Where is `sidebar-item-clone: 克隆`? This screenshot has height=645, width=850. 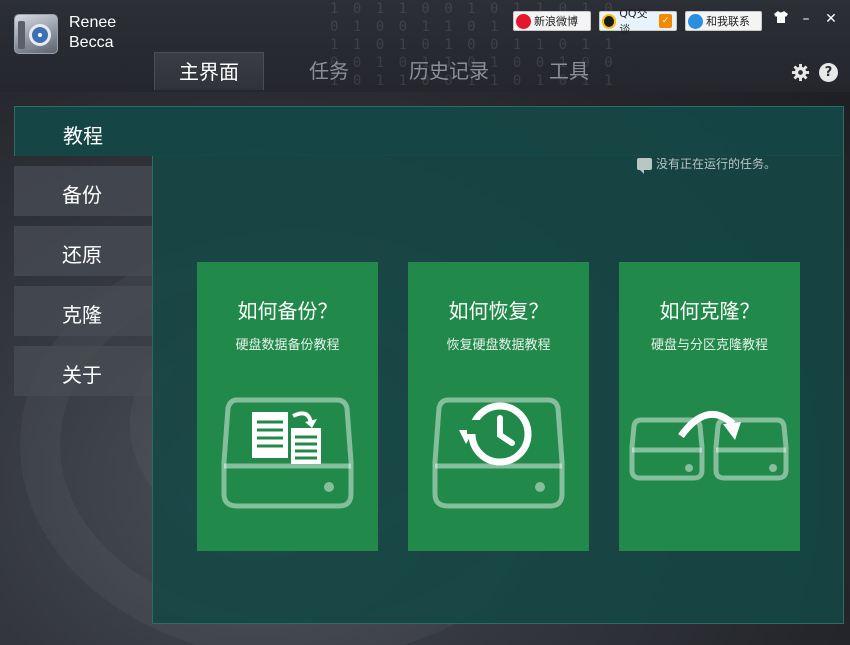 sidebar-item-clone: 克隆 is located at coordinates (83, 311).